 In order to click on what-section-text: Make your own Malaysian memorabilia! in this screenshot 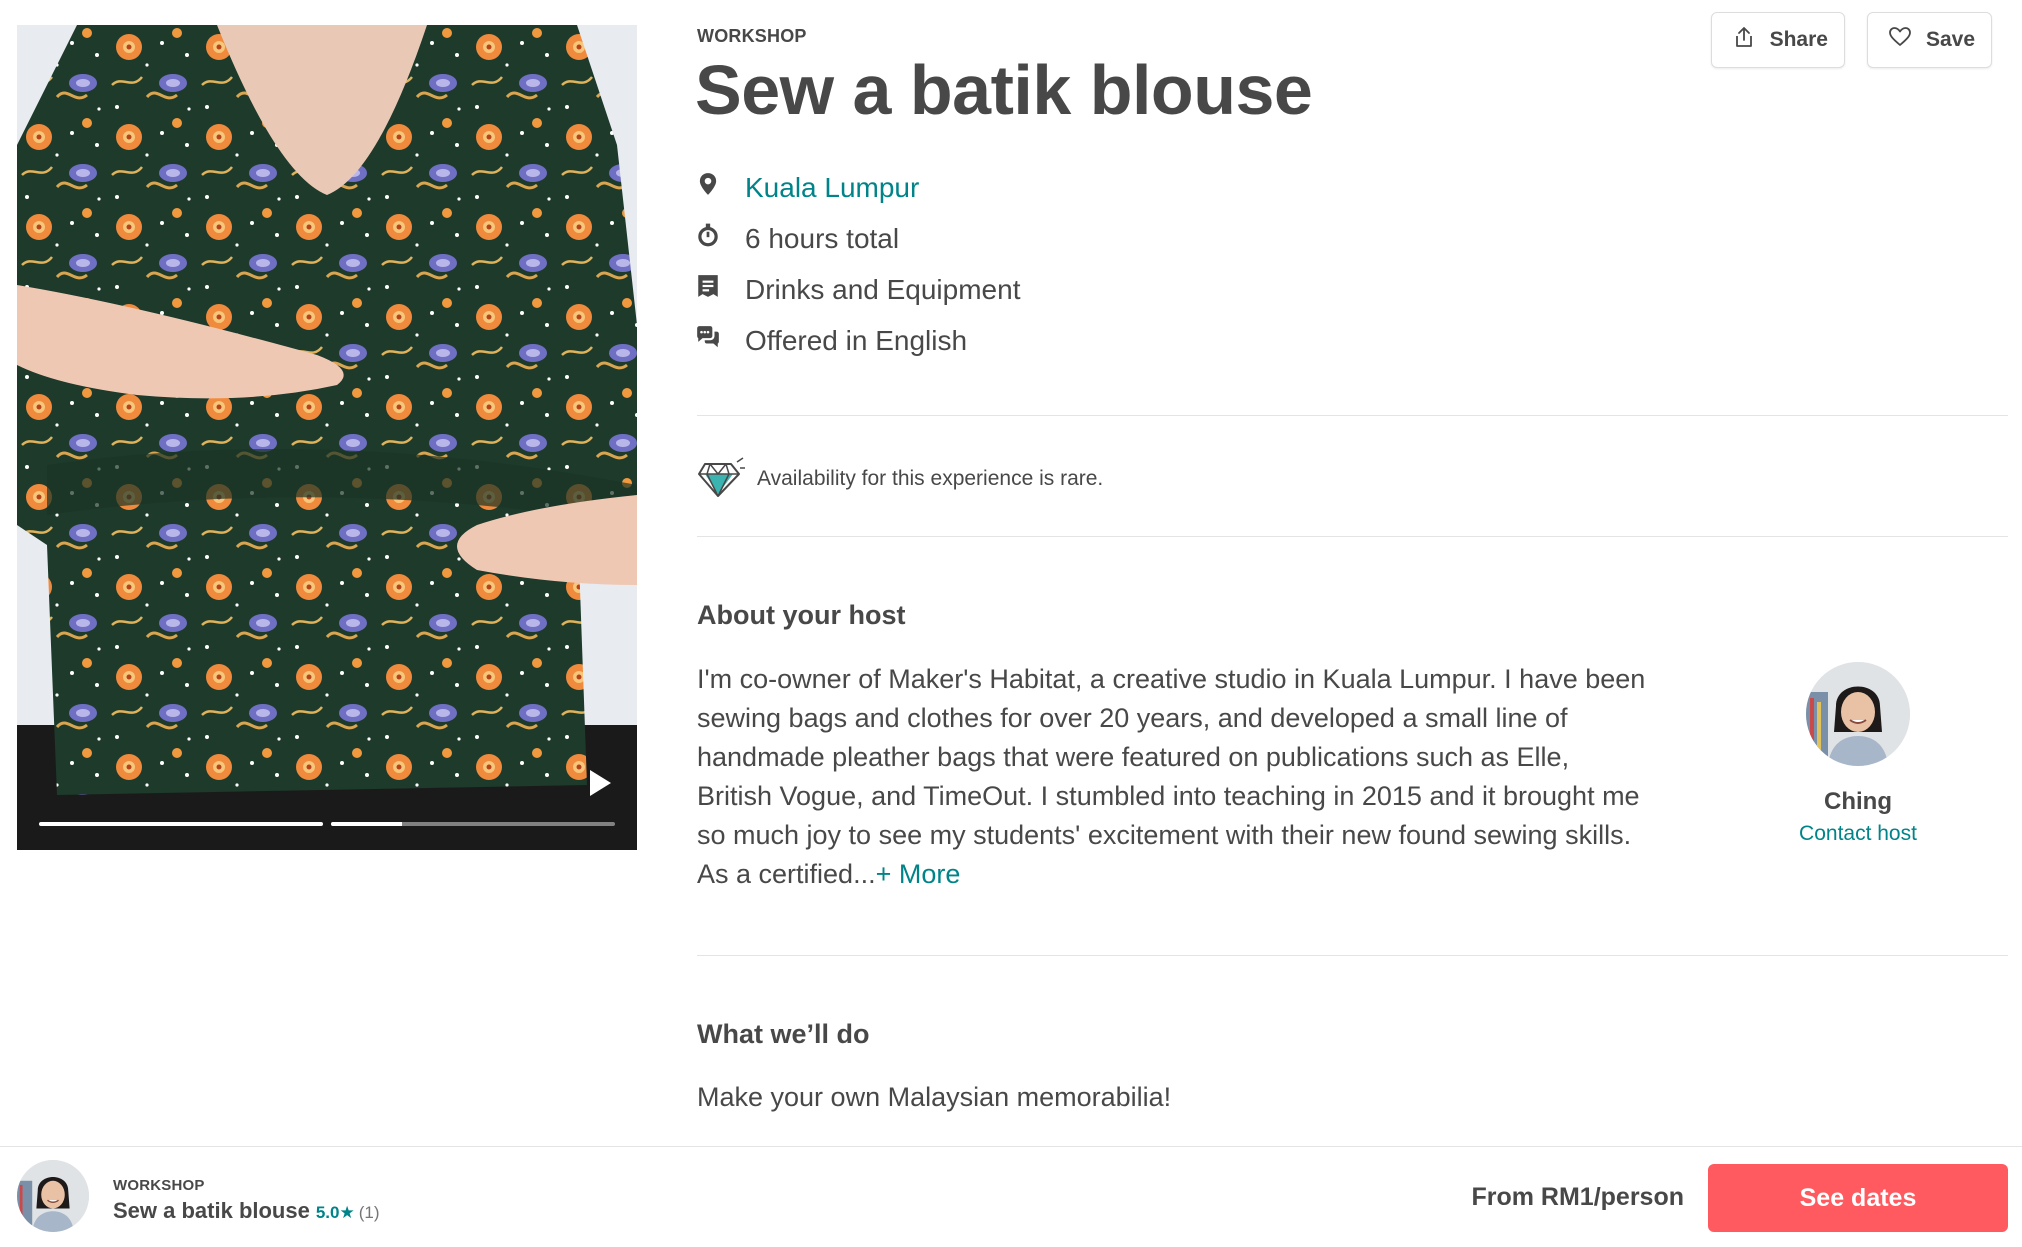, I will do `click(934, 1097)`.